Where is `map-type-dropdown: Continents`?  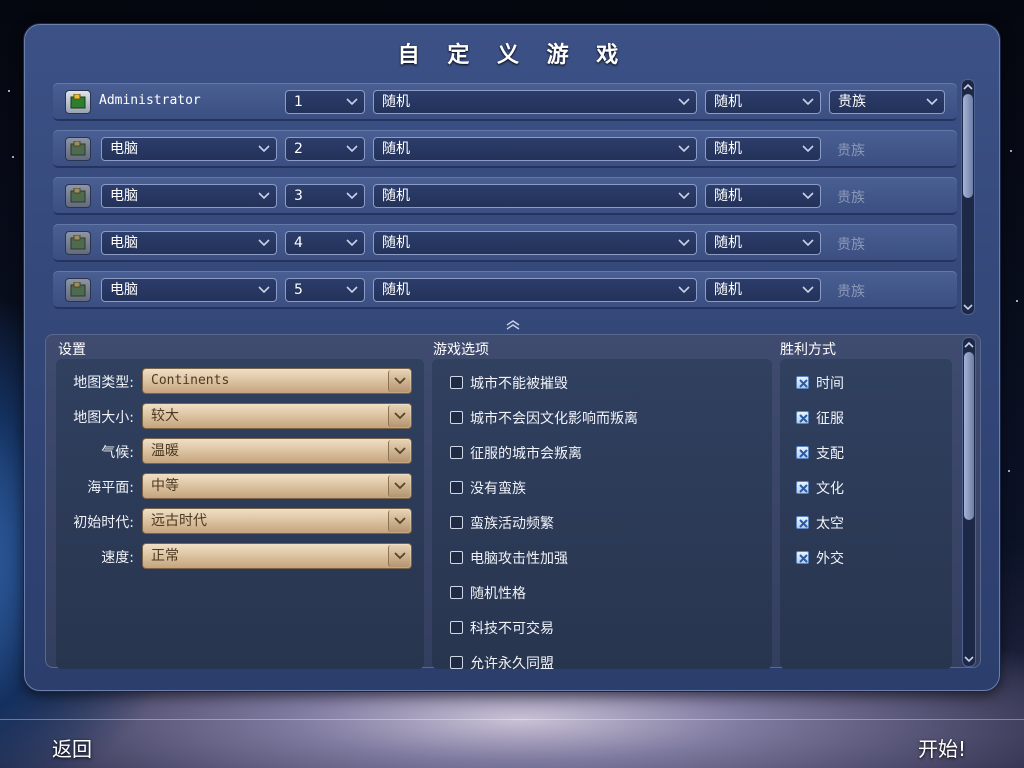 map-type-dropdown: Continents is located at coordinates (277, 381).